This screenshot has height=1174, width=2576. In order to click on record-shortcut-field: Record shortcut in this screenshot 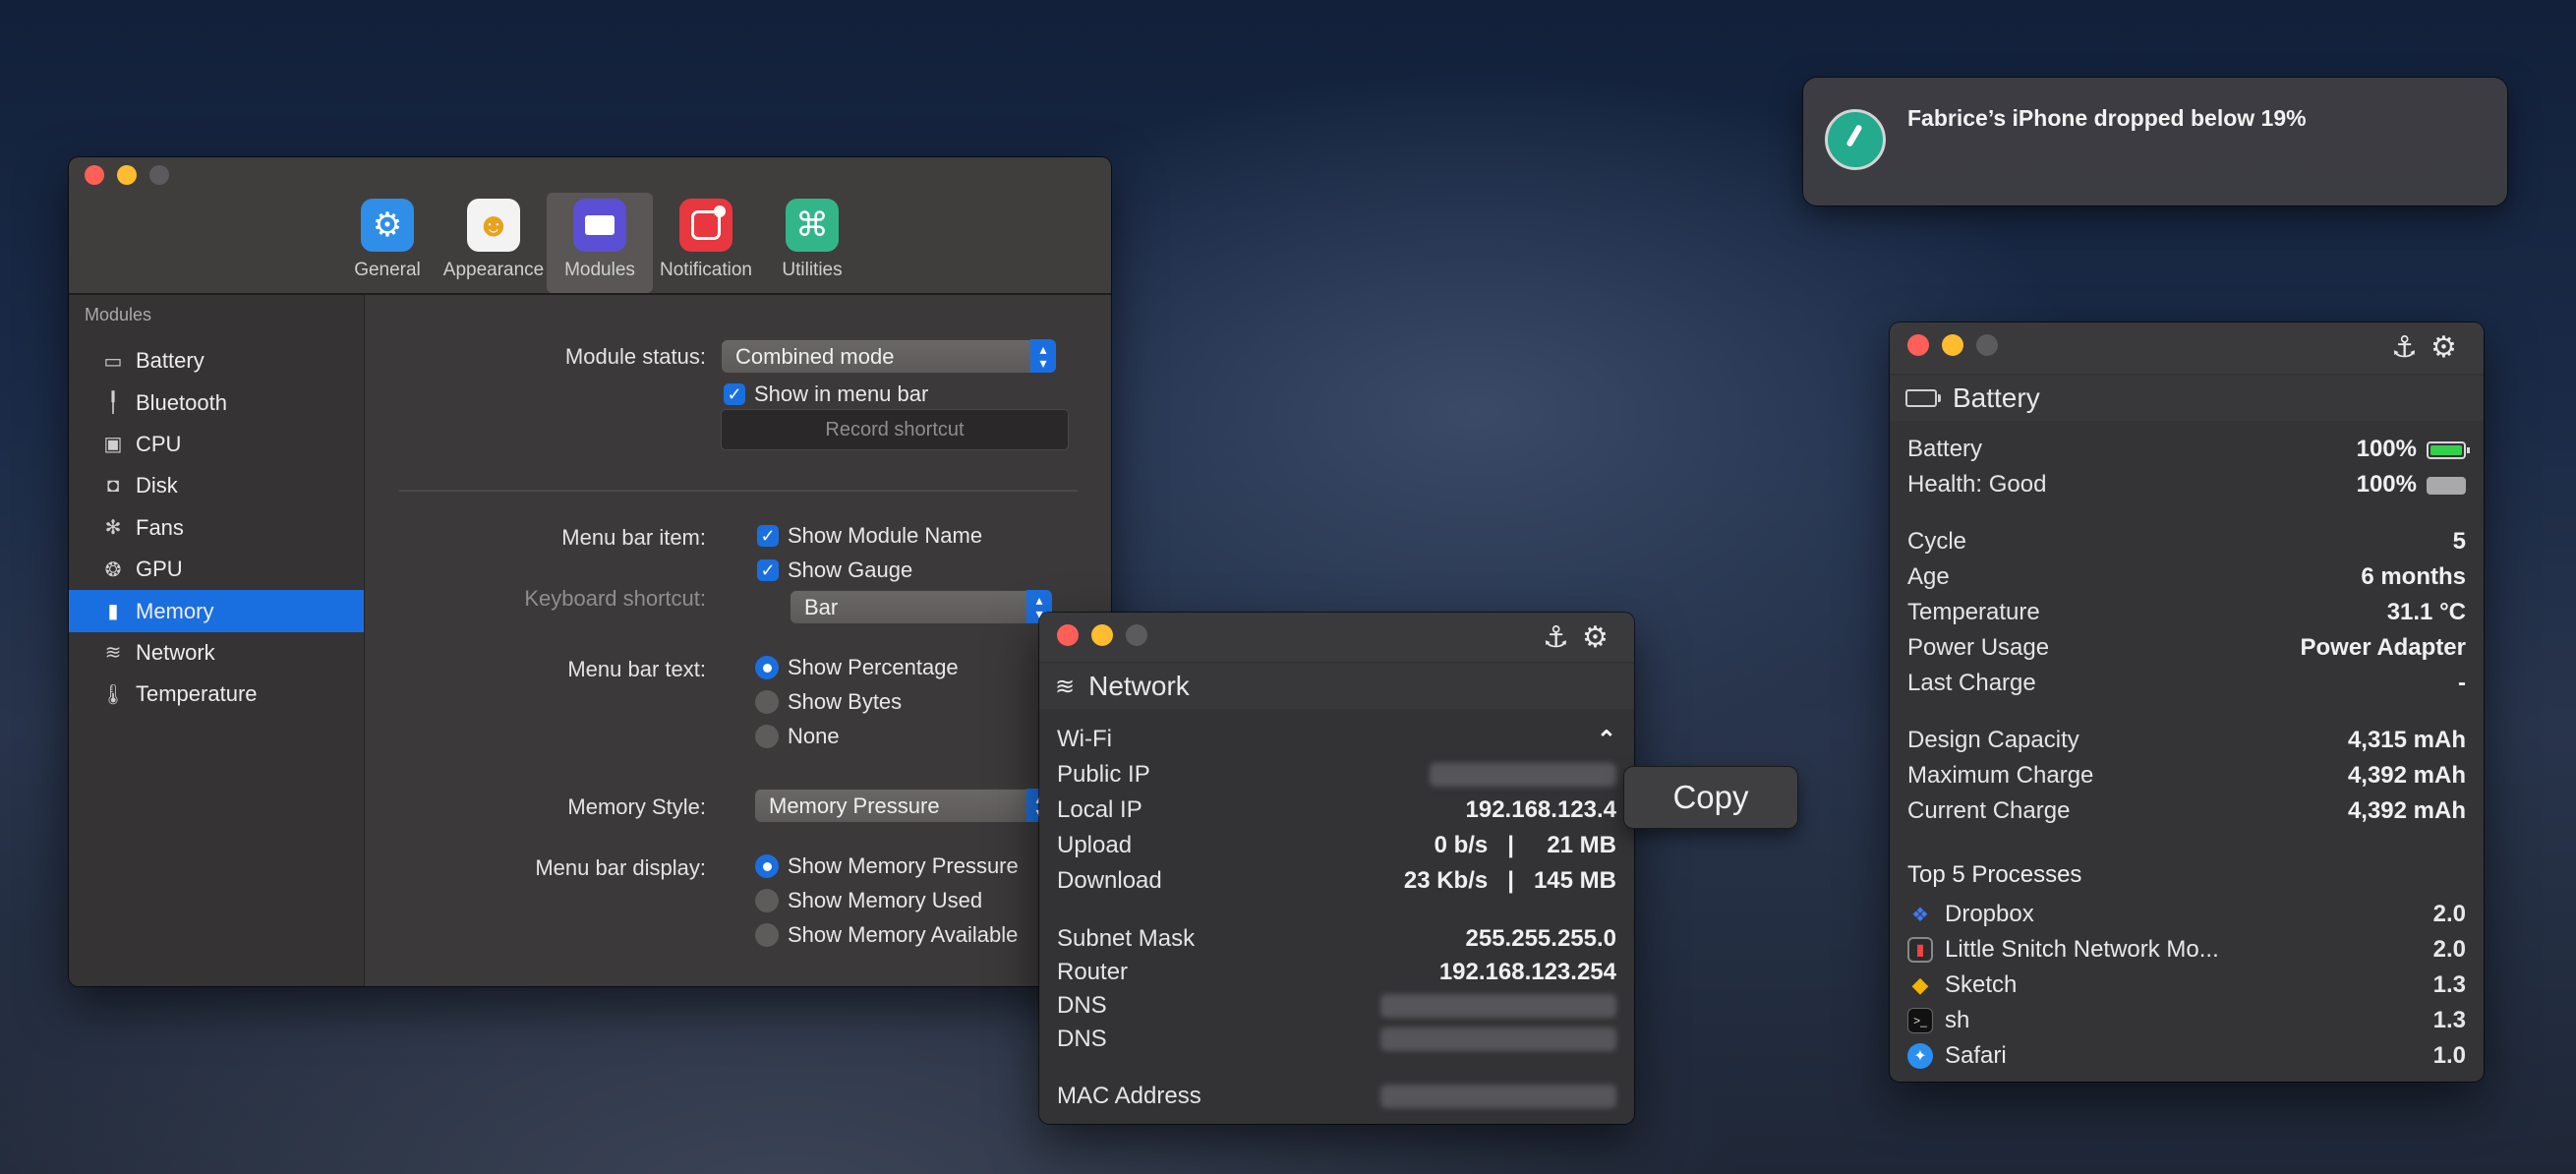, I will do `click(895, 429)`.